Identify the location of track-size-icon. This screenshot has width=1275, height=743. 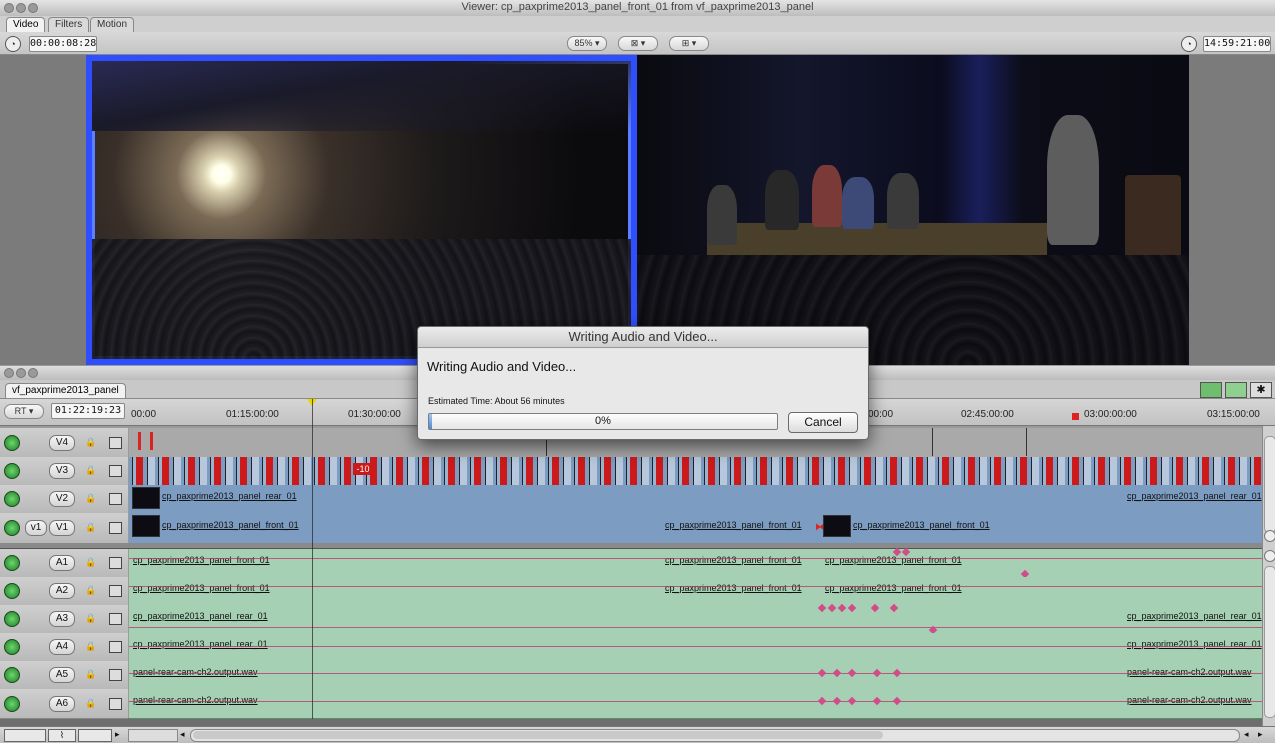
(95, 735).